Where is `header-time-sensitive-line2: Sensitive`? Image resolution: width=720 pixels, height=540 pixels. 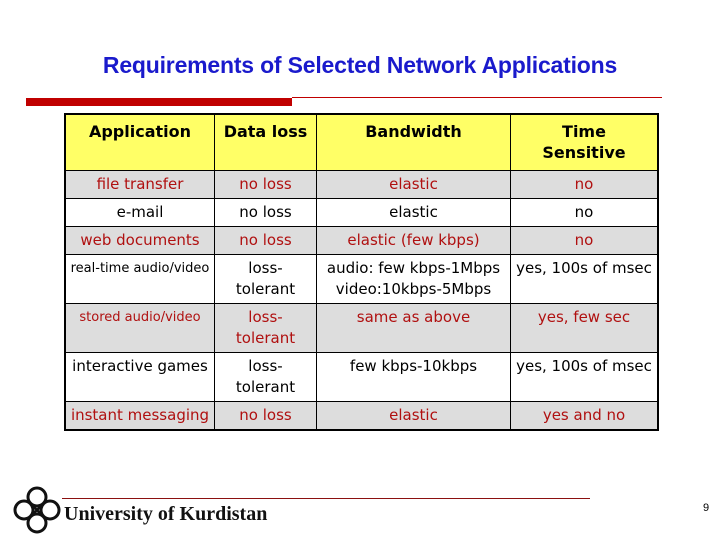 header-time-sensitive-line2: Sensitive is located at coordinates (584, 152).